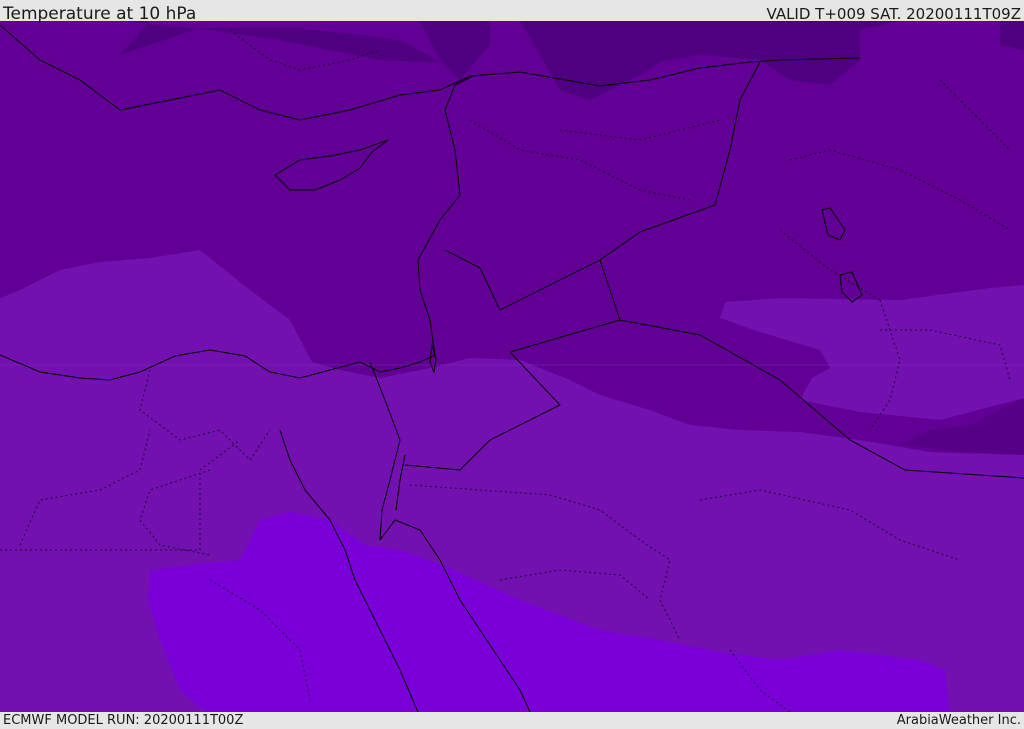 The width and height of the screenshot is (1024, 729). What do you see at coordinates (893, 14) in the screenshot?
I see `valid-time-label: VALID T+009 SAT. 20200111T09Z` at bounding box center [893, 14].